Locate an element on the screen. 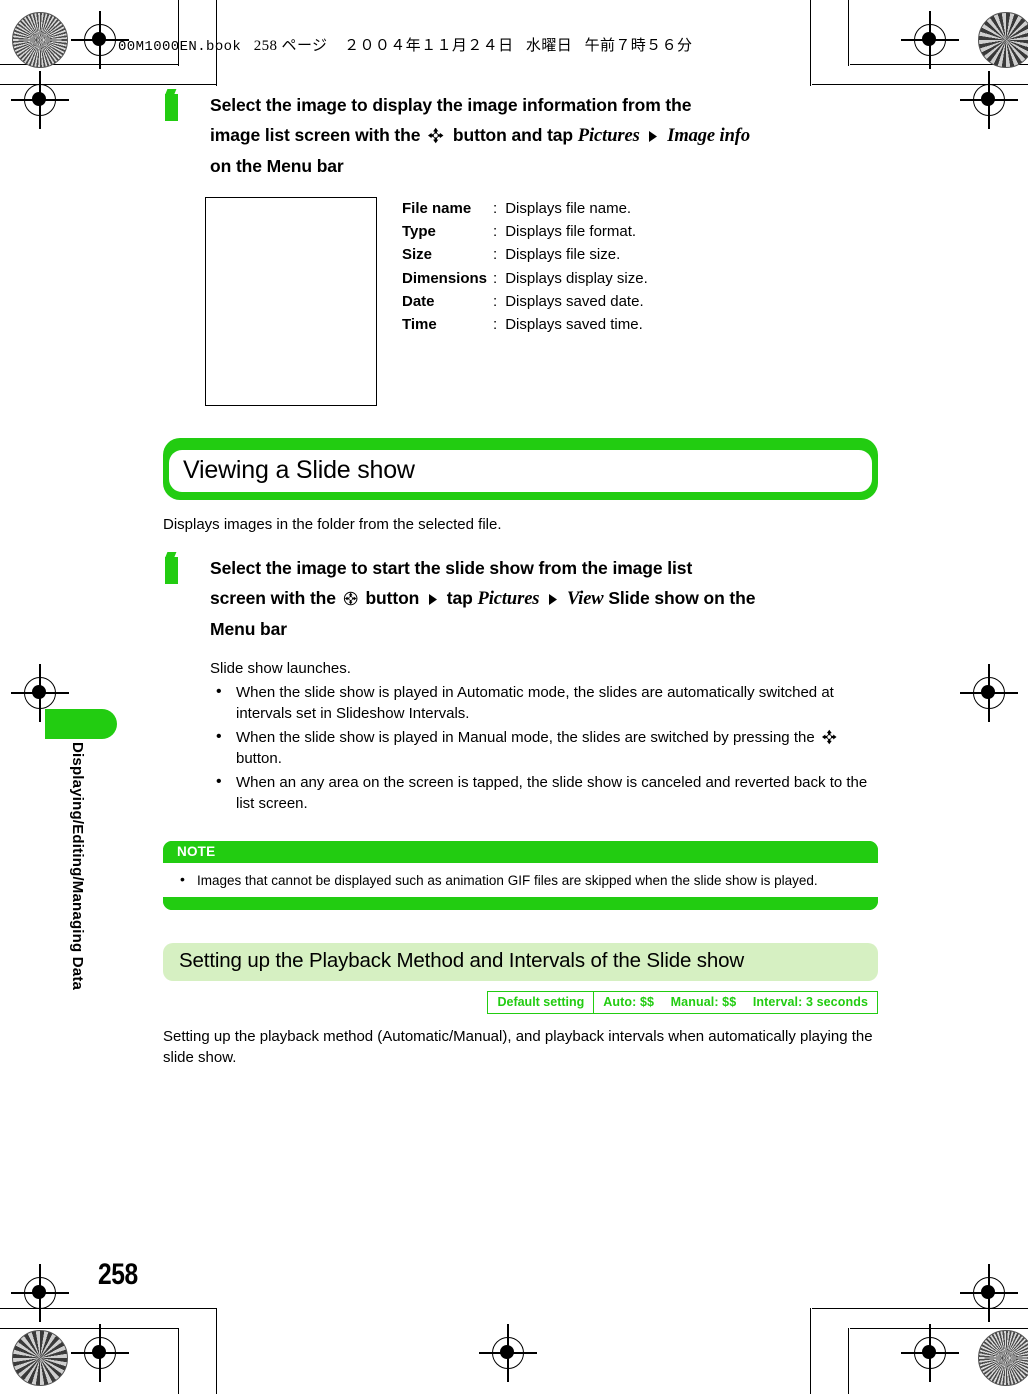  note-footer-bar is located at coordinates (520, 903).